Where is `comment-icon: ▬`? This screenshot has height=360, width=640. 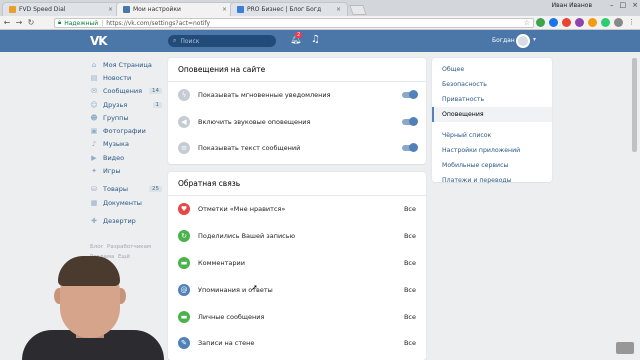
comment-icon: ▬ is located at coordinates (184, 262).